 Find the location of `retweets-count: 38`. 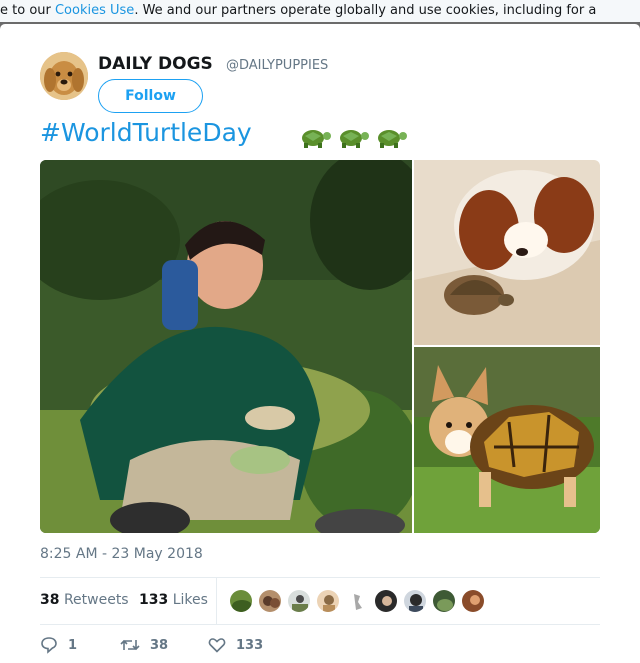

retweets-count: 38 is located at coordinates (50, 600).